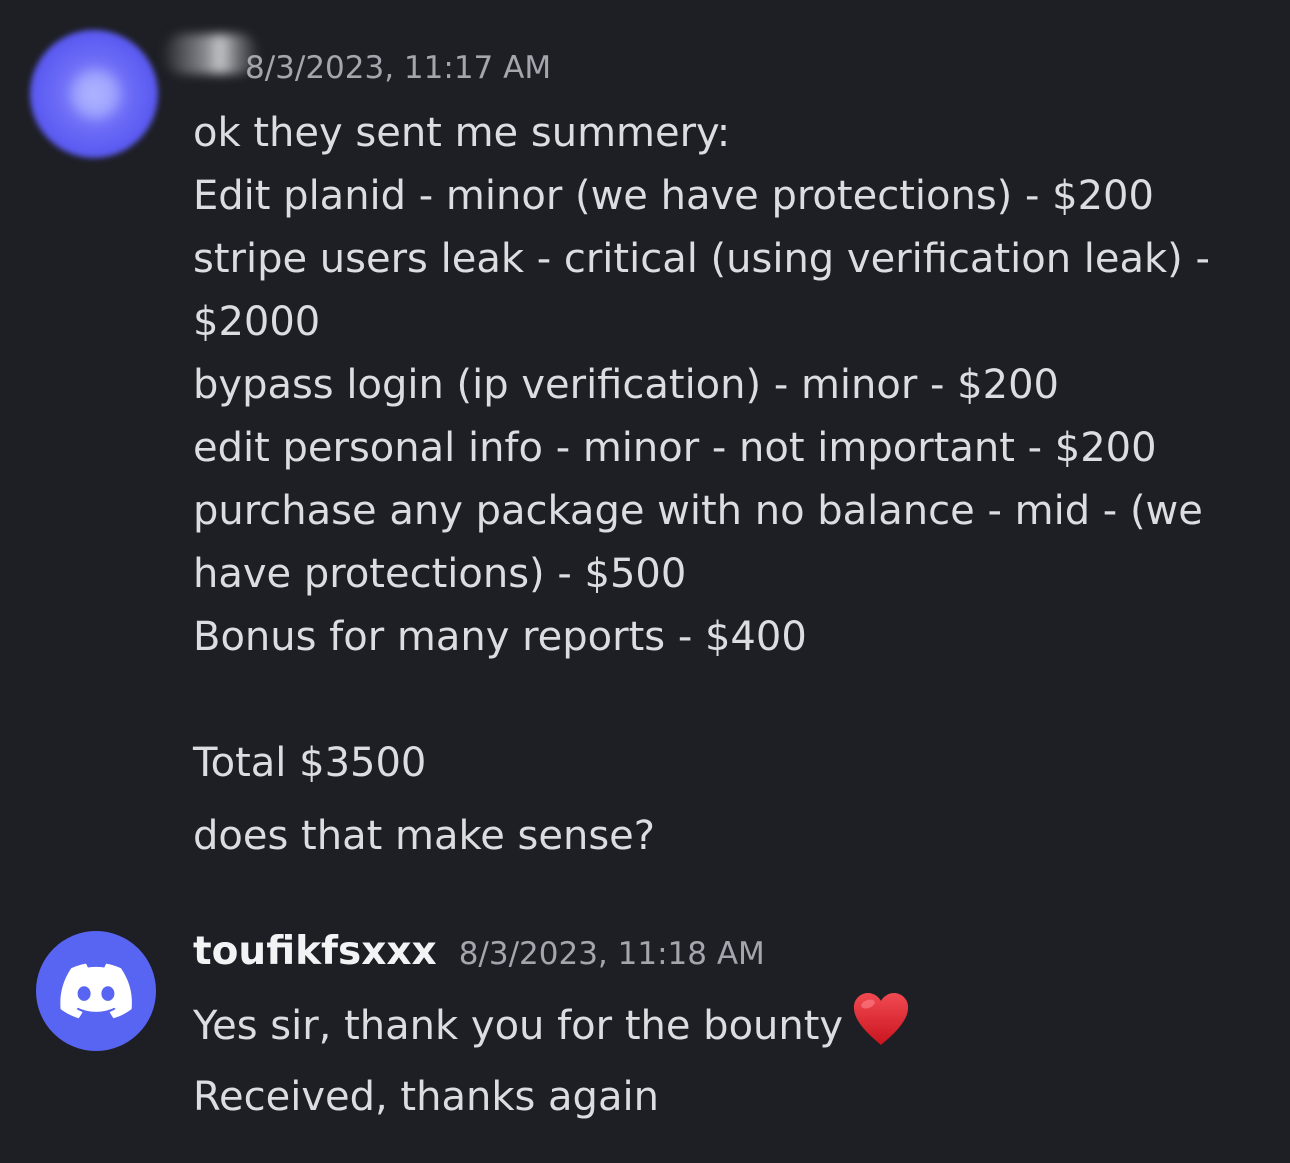 The height and width of the screenshot is (1163, 1290). I want to click on message-total-line: Total $3500, so click(310, 763).